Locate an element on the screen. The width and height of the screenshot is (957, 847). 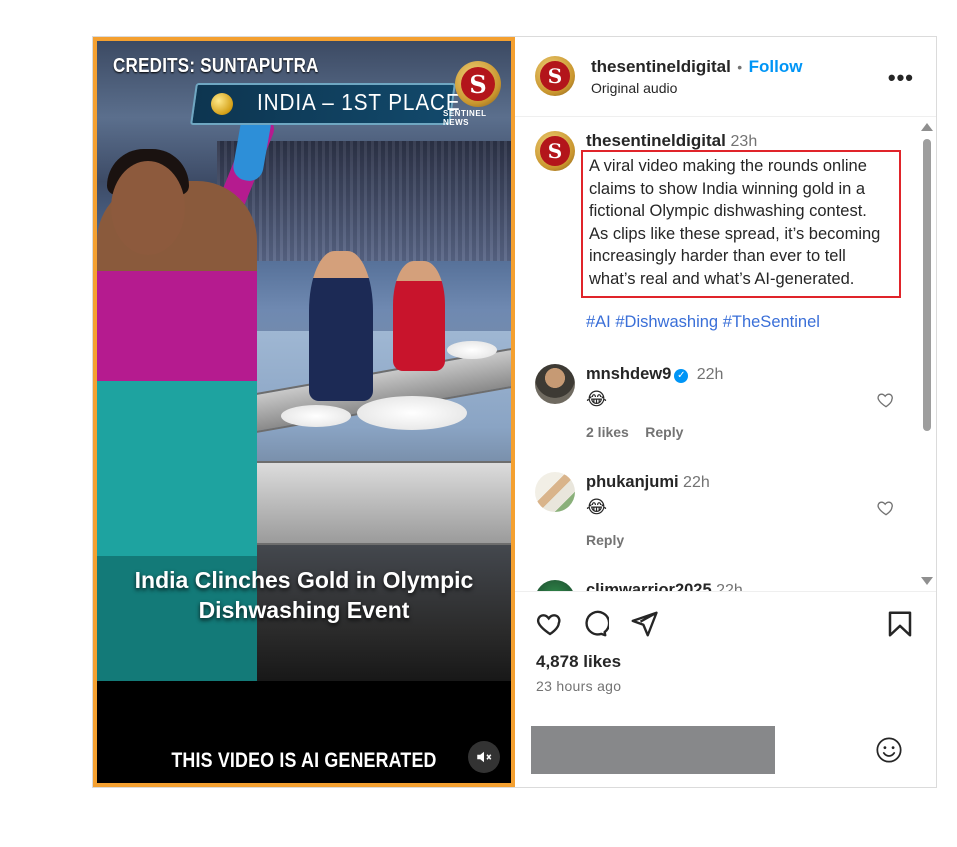
comment-icon is located at coordinates (594, 624).